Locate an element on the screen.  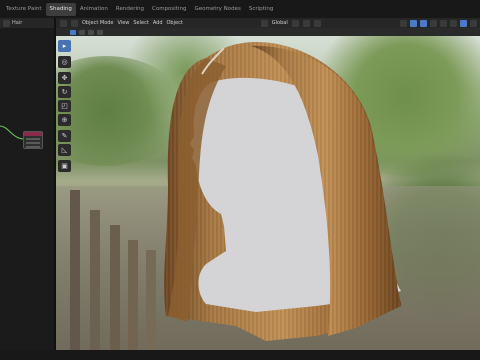
add-cube-icon: ▣ is located at coordinates (64, 166).